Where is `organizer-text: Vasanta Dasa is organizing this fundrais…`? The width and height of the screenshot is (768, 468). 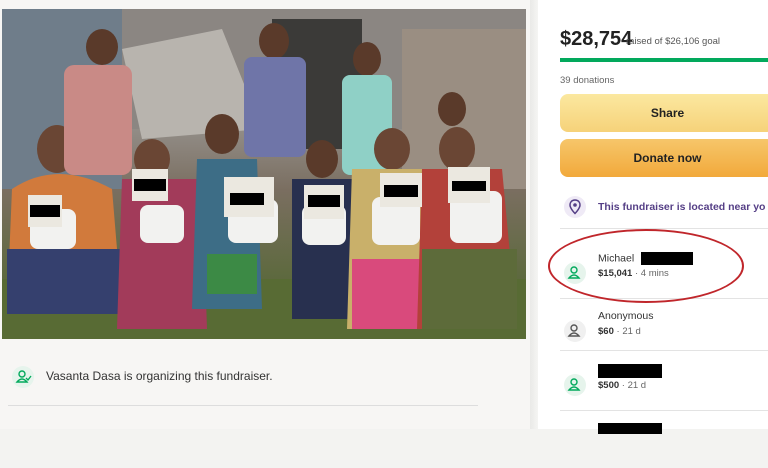
organizer-text: Vasanta Dasa is organizing this fundrais… is located at coordinates (159, 376).